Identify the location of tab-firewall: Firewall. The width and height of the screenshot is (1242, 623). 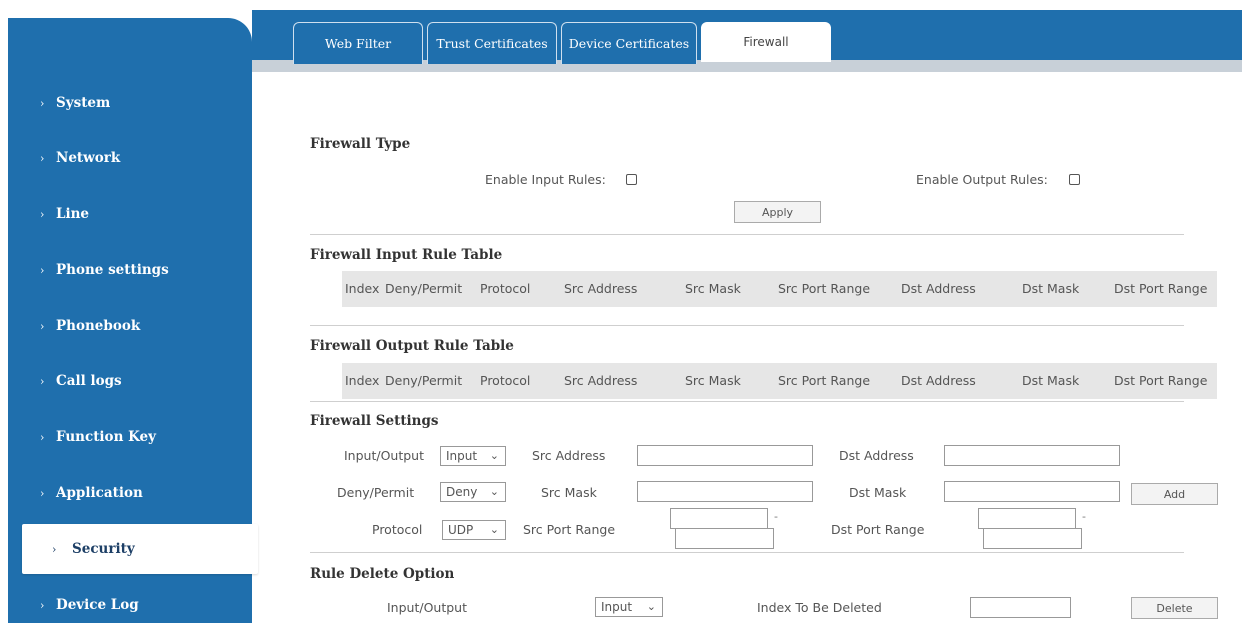
(766, 42).